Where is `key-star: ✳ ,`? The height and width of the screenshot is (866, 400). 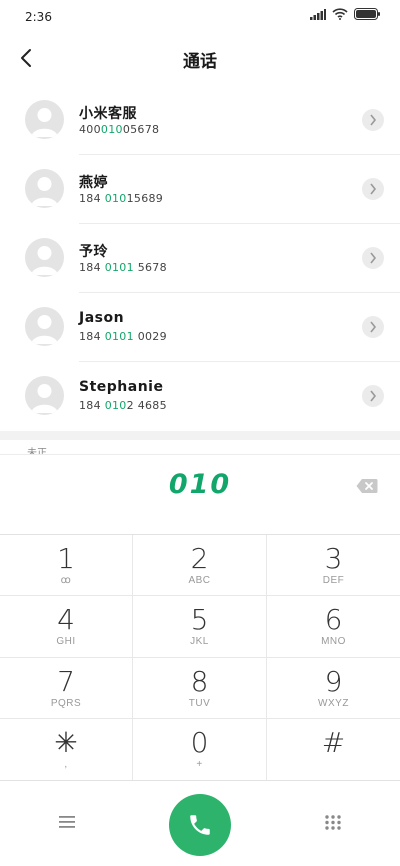
key-star: ✳ , is located at coordinates (66, 750).